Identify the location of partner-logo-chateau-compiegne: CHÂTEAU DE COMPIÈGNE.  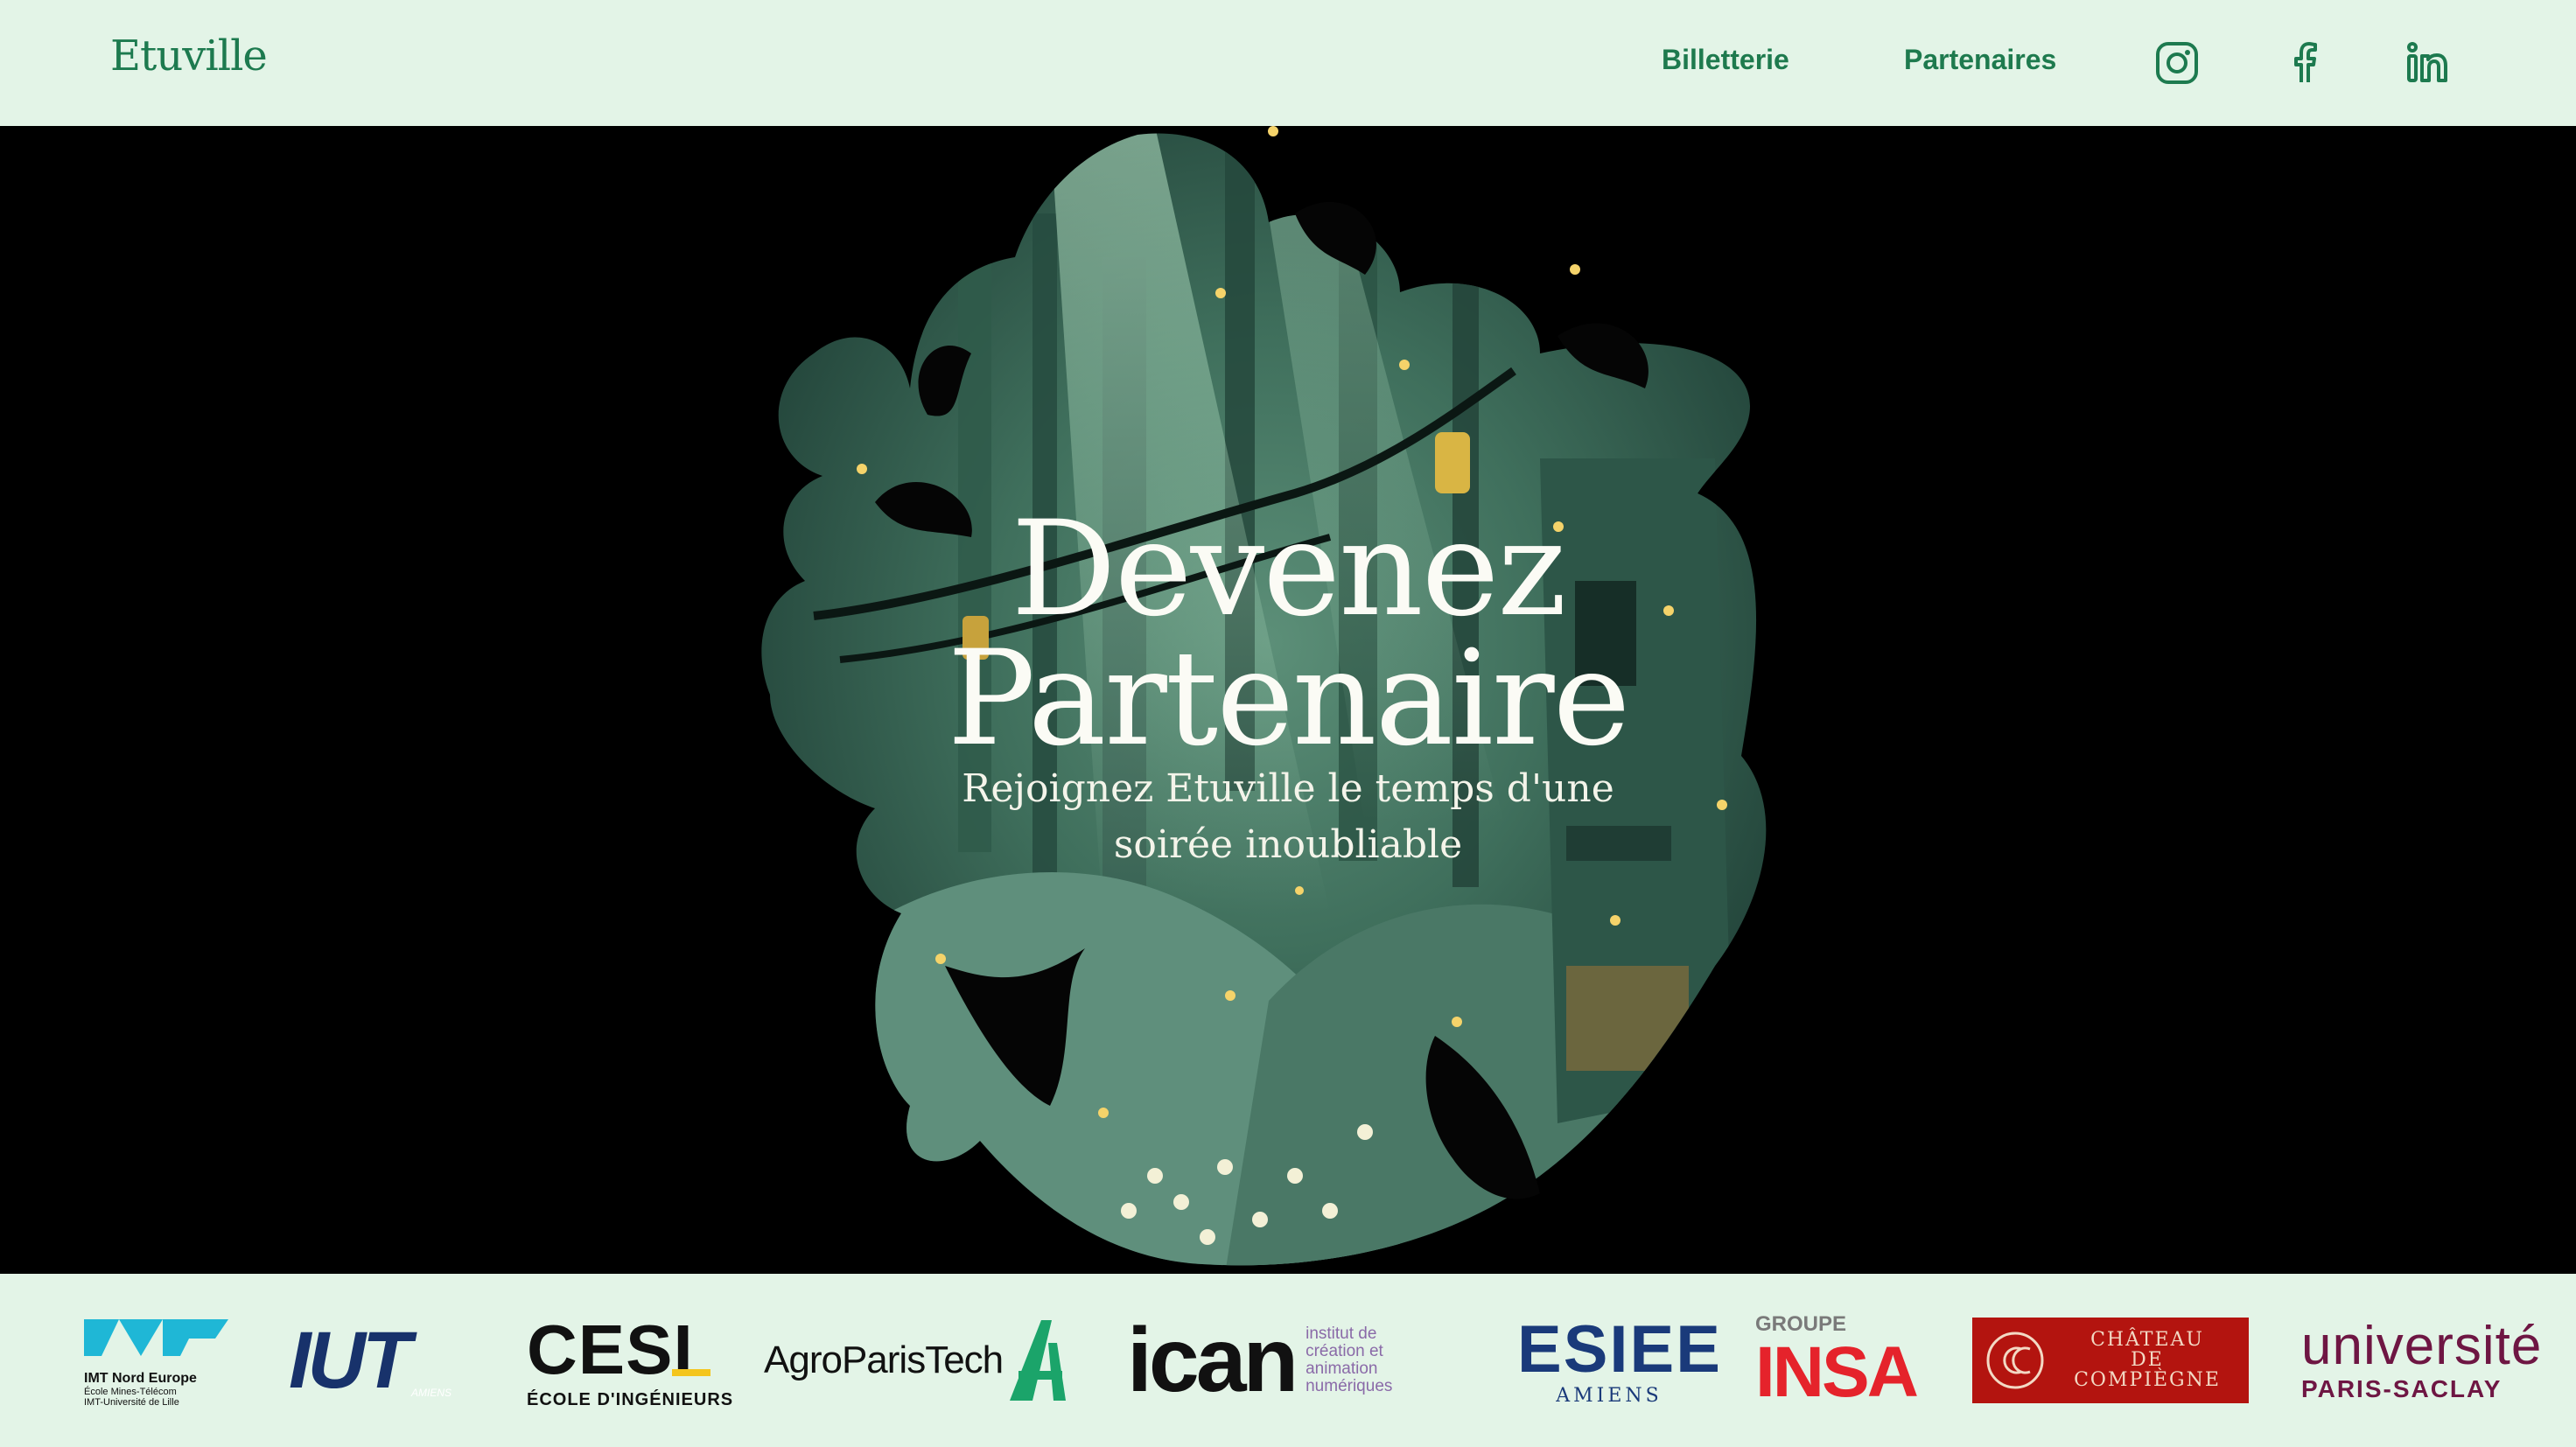
(2110, 1360).